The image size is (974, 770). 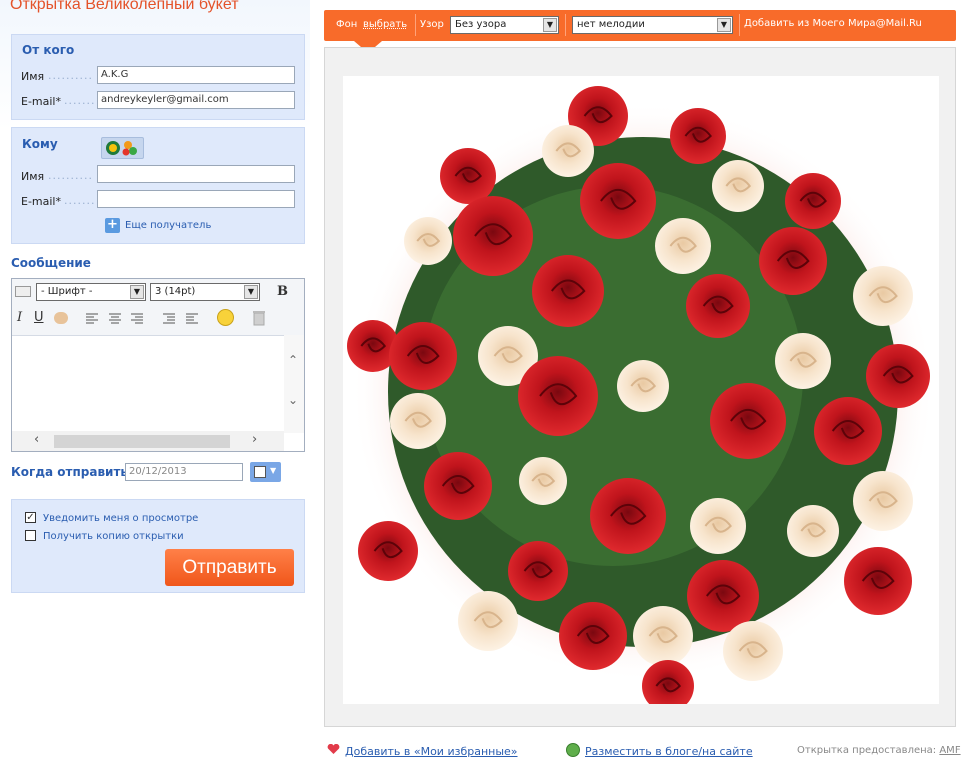 I want to click on melody-select: нет мелодии ▼, so click(x=652, y=25).